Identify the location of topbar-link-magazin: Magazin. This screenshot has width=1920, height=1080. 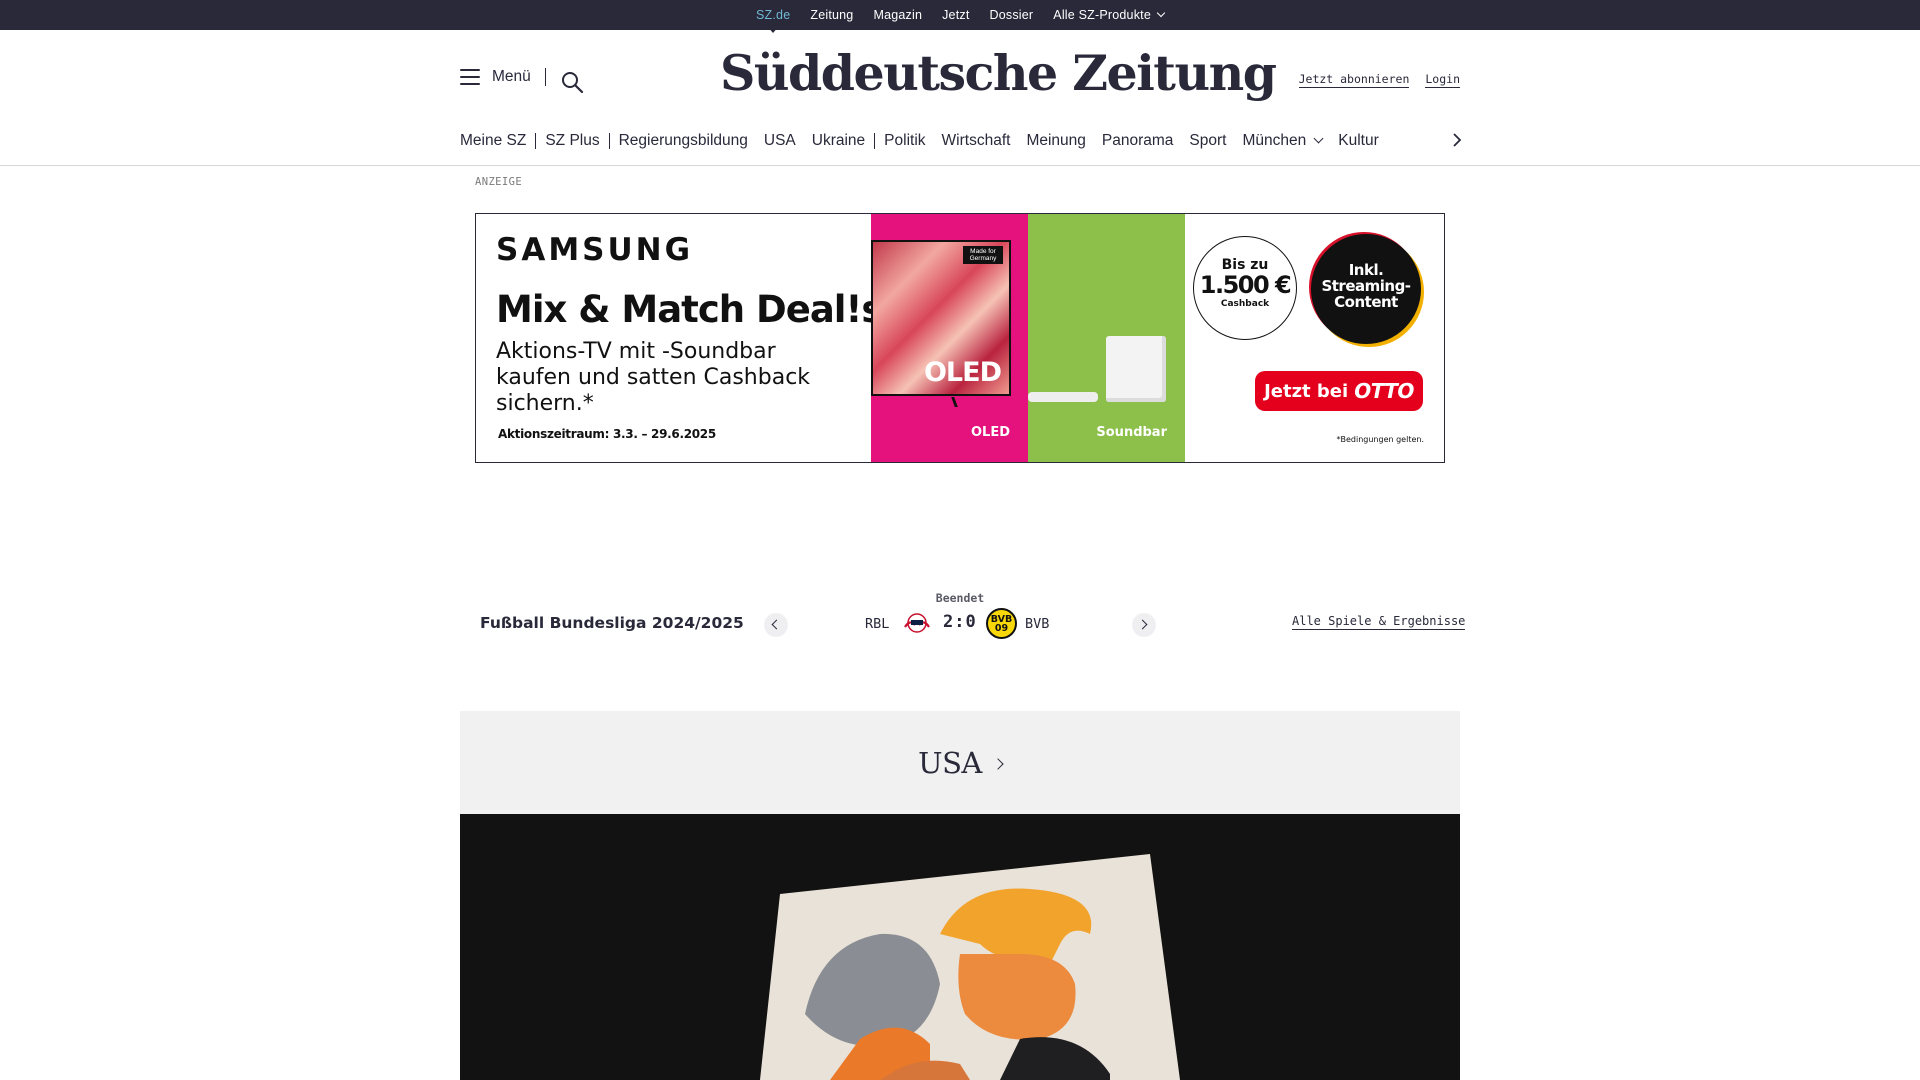
(897, 15).